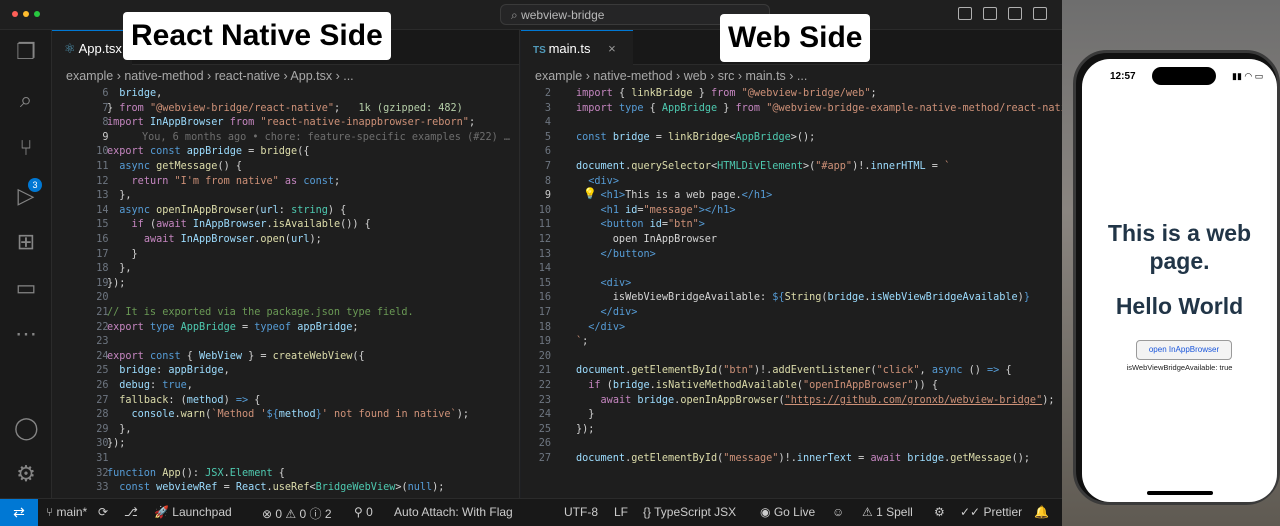  Describe the element at coordinates (991, 512) in the screenshot. I see `prettier-status: ✓✓ Prettier` at that location.